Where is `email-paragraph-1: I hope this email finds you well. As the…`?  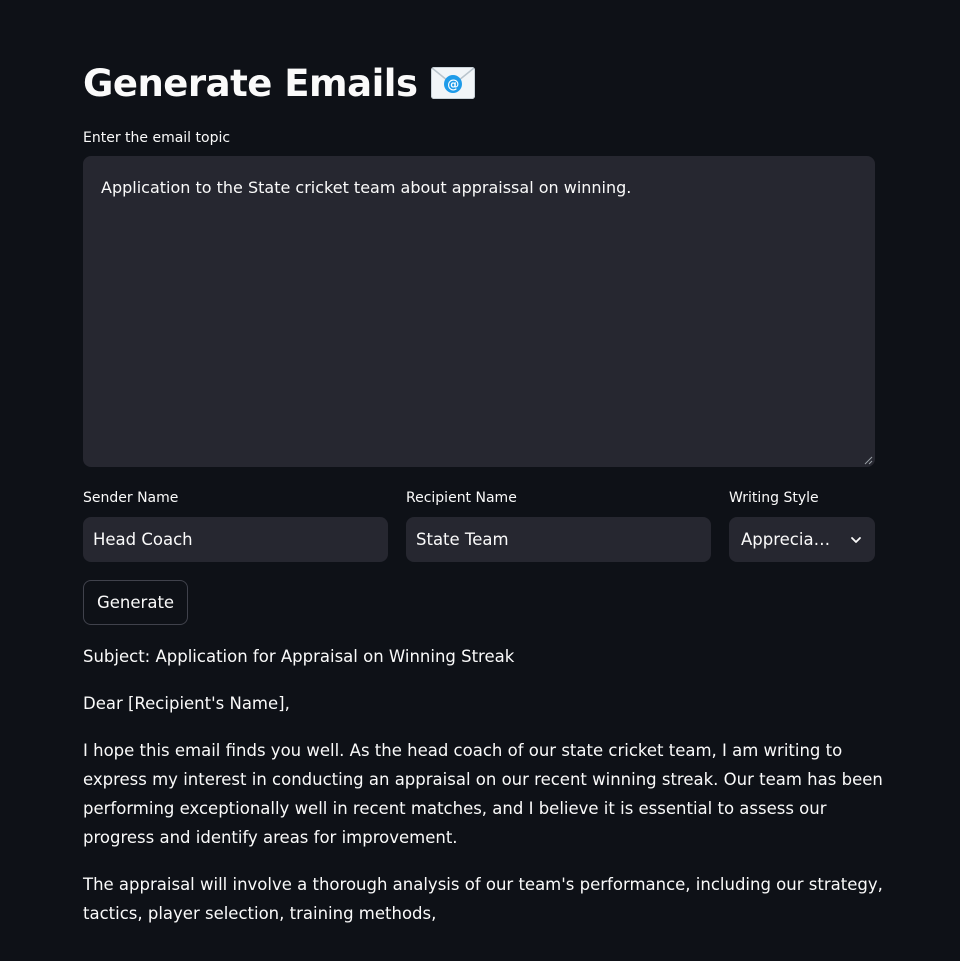 email-paragraph-1: I hope this email finds you well. As the… is located at coordinates (483, 794).